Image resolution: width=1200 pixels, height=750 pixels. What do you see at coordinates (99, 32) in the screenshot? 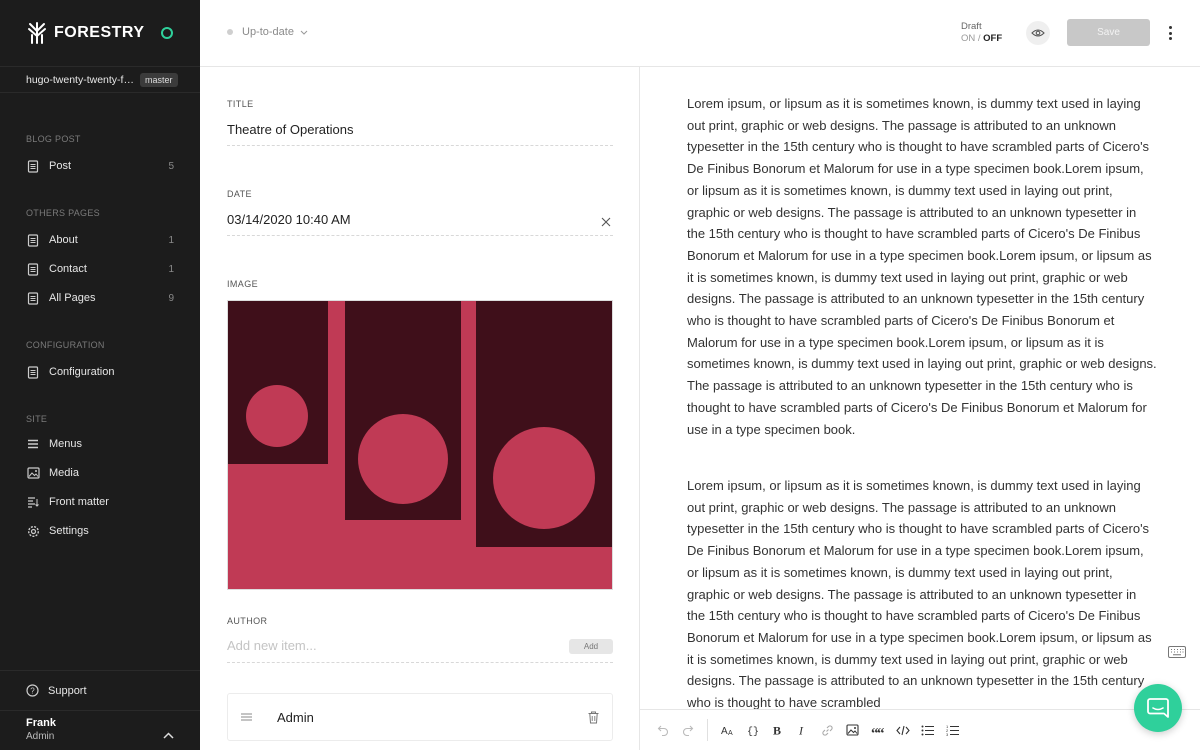
I see `brand-name: FORESTRY` at bounding box center [99, 32].